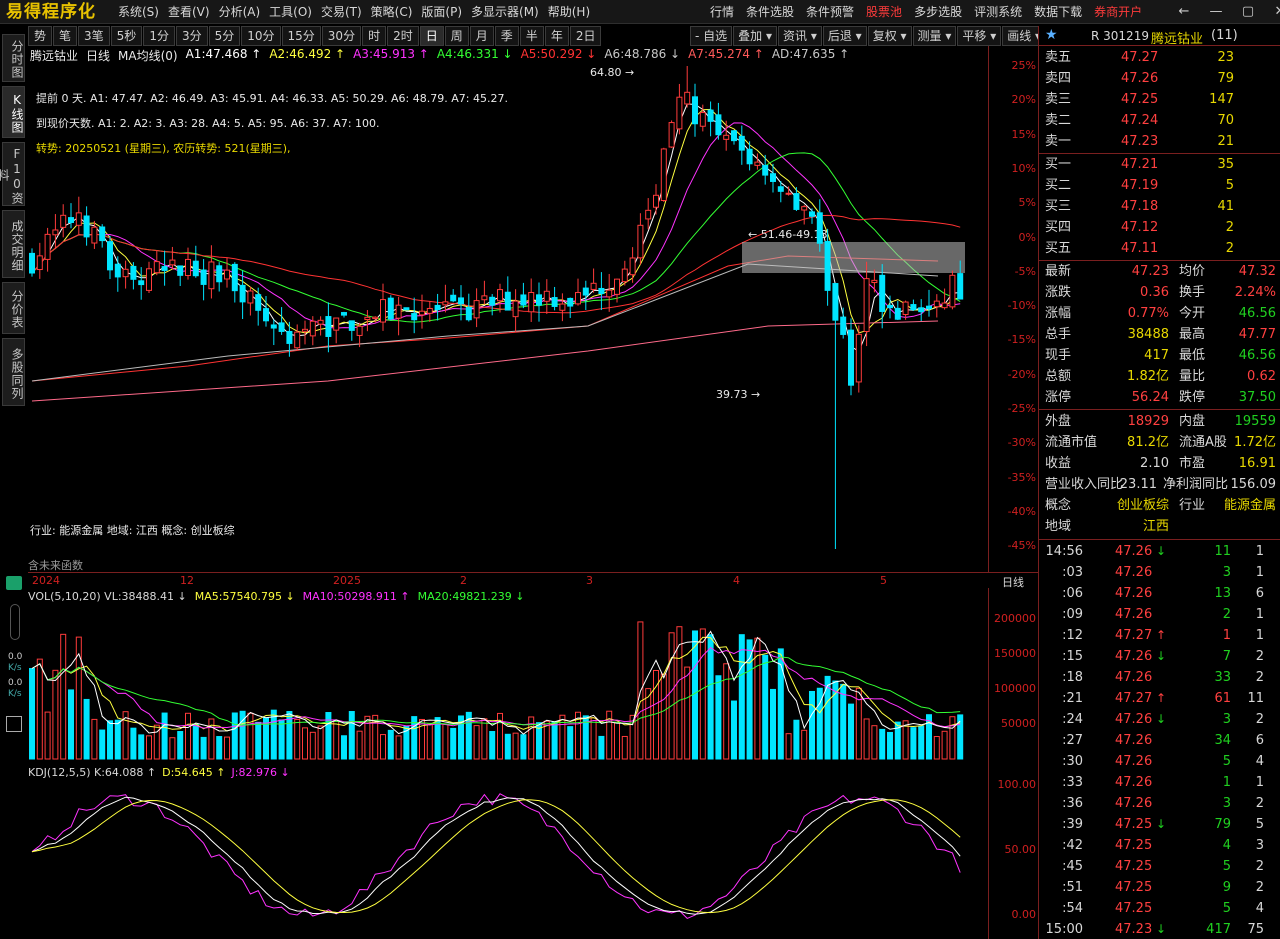 The width and height of the screenshot is (1280, 939). I want to click on tool-button-4: 复权 ▾, so click(889, 36).